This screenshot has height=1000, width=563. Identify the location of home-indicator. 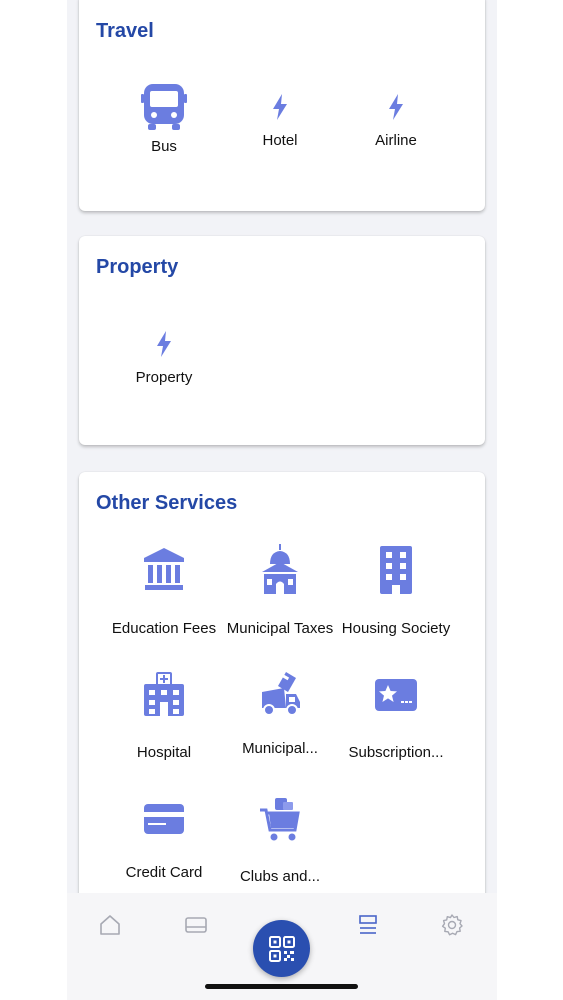
(281, 986).